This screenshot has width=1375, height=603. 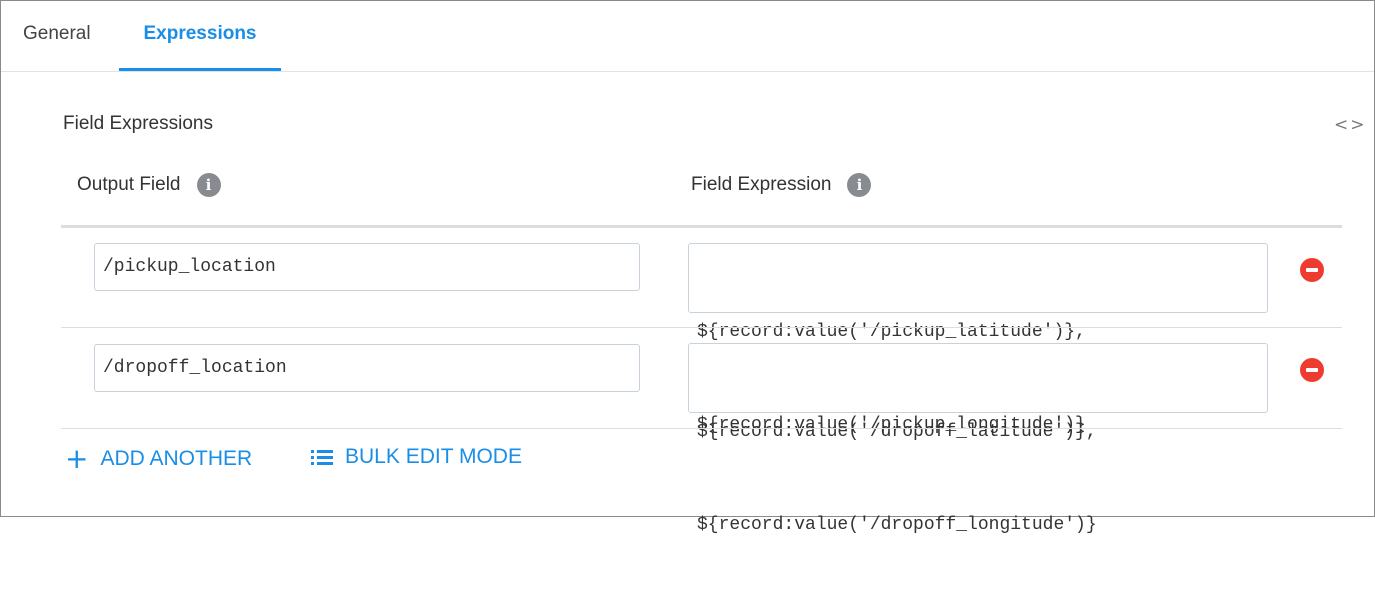 What do you see at coordinates (200, 36) in the screenshot?
I see `tab-expressions: Expressions` at bounding box center [200, 36].